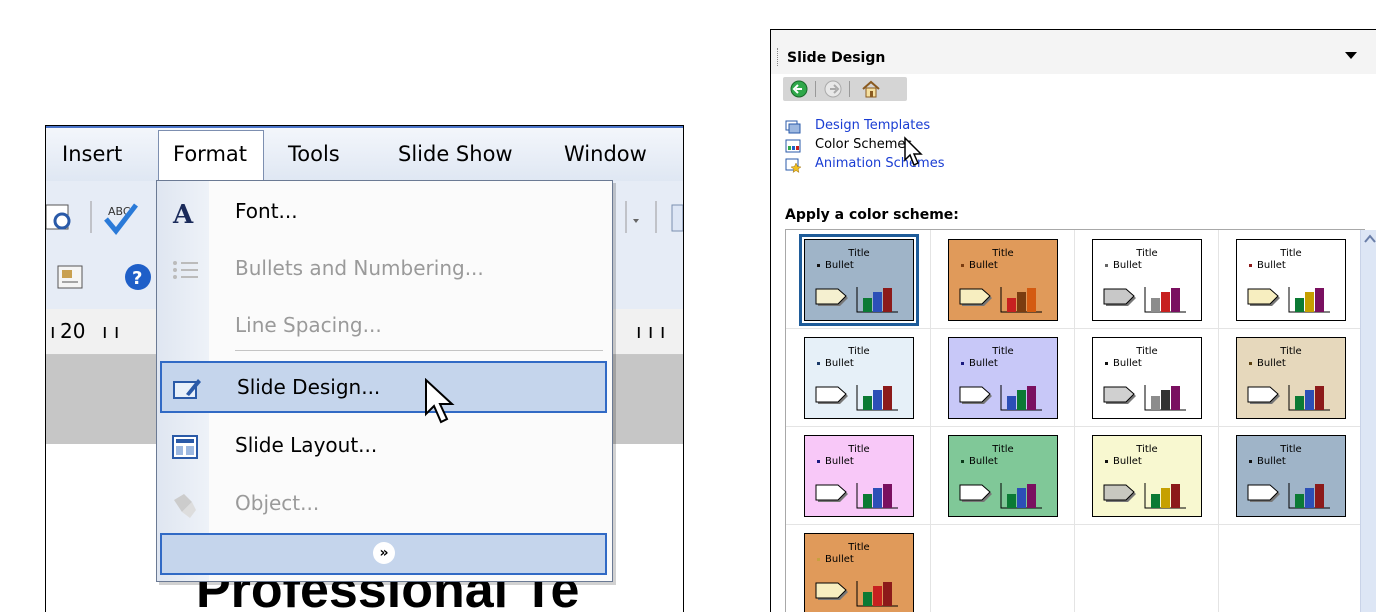  What do you see at coordinates (799, 89) in the screenshot?
I see `back-icon` at bounding box center [799, 89].